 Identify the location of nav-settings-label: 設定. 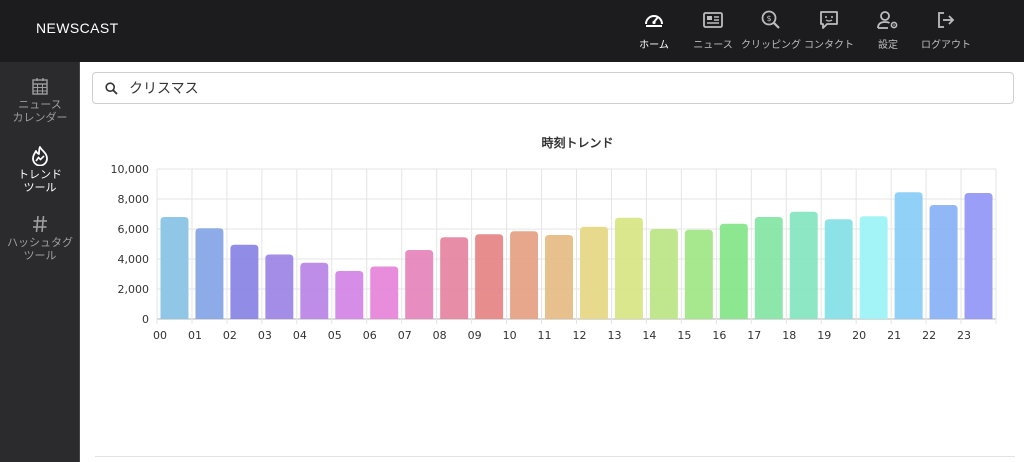
(888, 45).